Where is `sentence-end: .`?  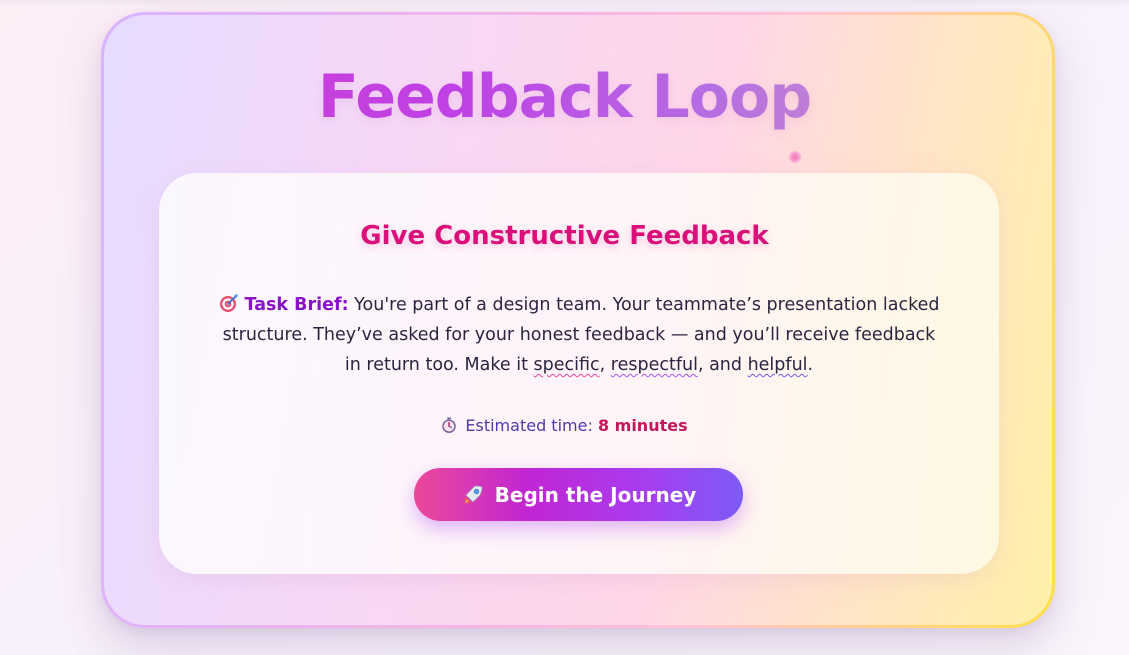
sentence-end: . is located at coordinates (810, 365).